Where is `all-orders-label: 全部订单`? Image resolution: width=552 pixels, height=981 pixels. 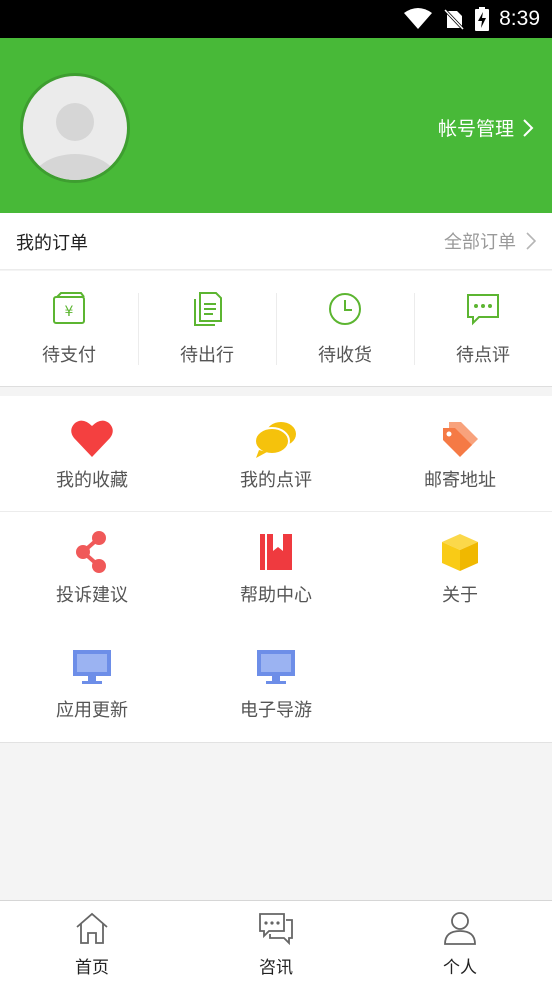
all-orders-label: 全部订单 is located at coordinates (480, 242).